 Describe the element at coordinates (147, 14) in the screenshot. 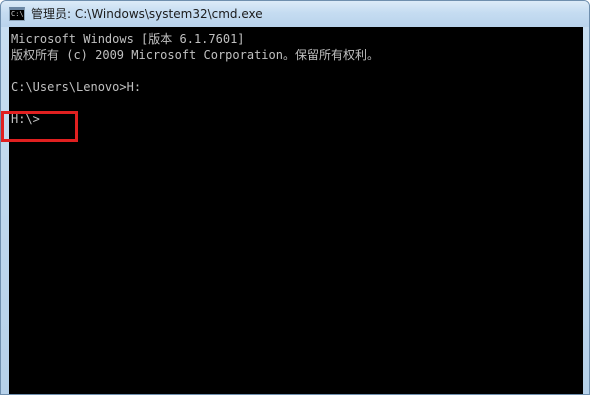

I see `window-title: 管理员: C:\Windows\system32\cmd.exe` at that location.